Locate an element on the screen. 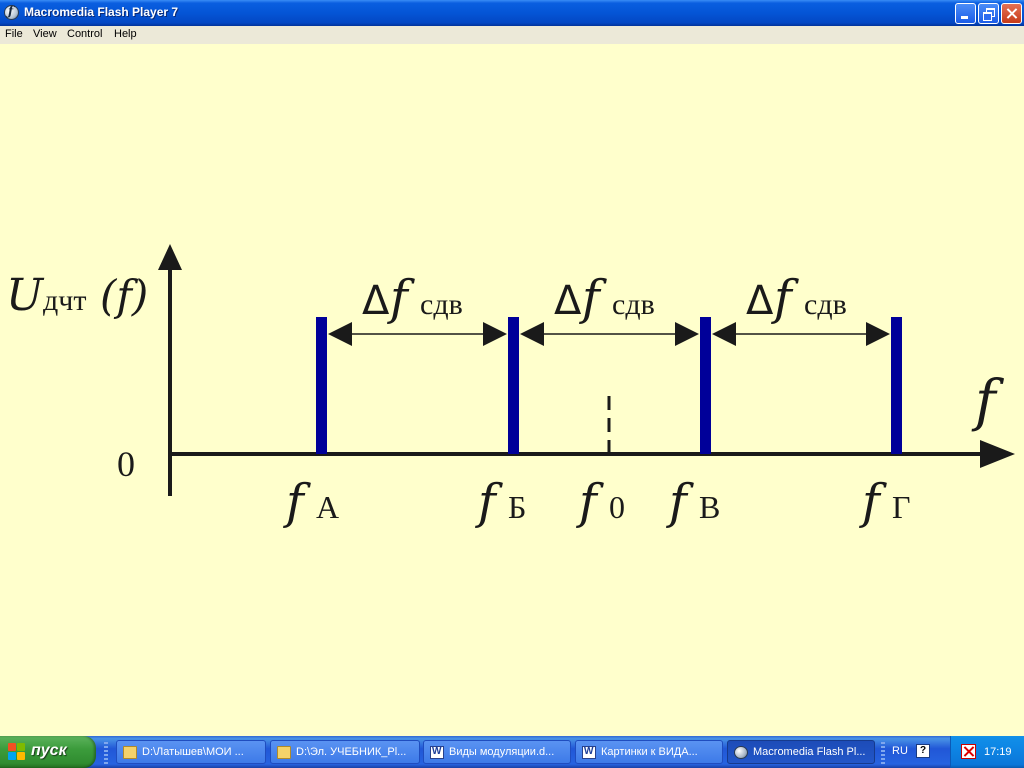 This screenshot has width=1024, height=768. y-axis-label-sub: дчт is located at coordinates (64, 300).